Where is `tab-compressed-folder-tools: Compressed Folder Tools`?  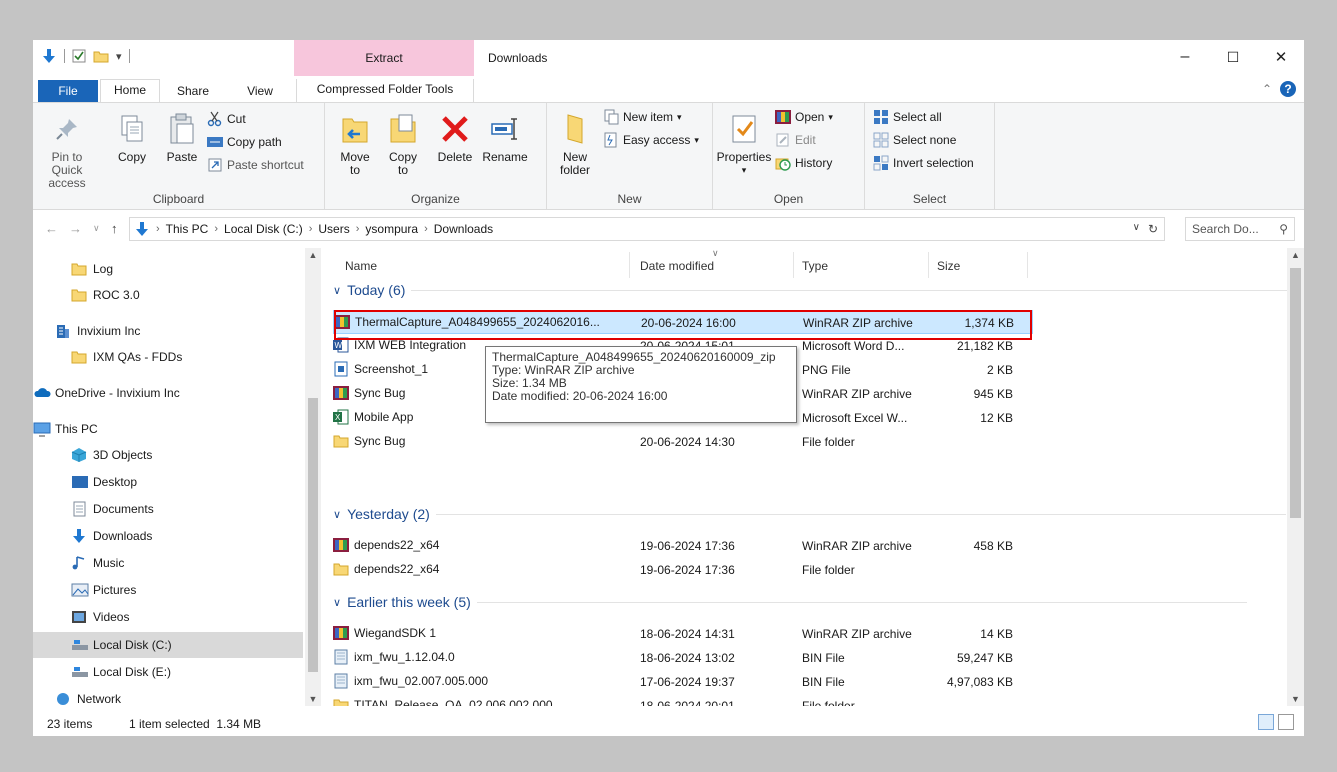 tab-compressed-folder-tools: Compressed Folder Tools is located at coordinates (385, 90).